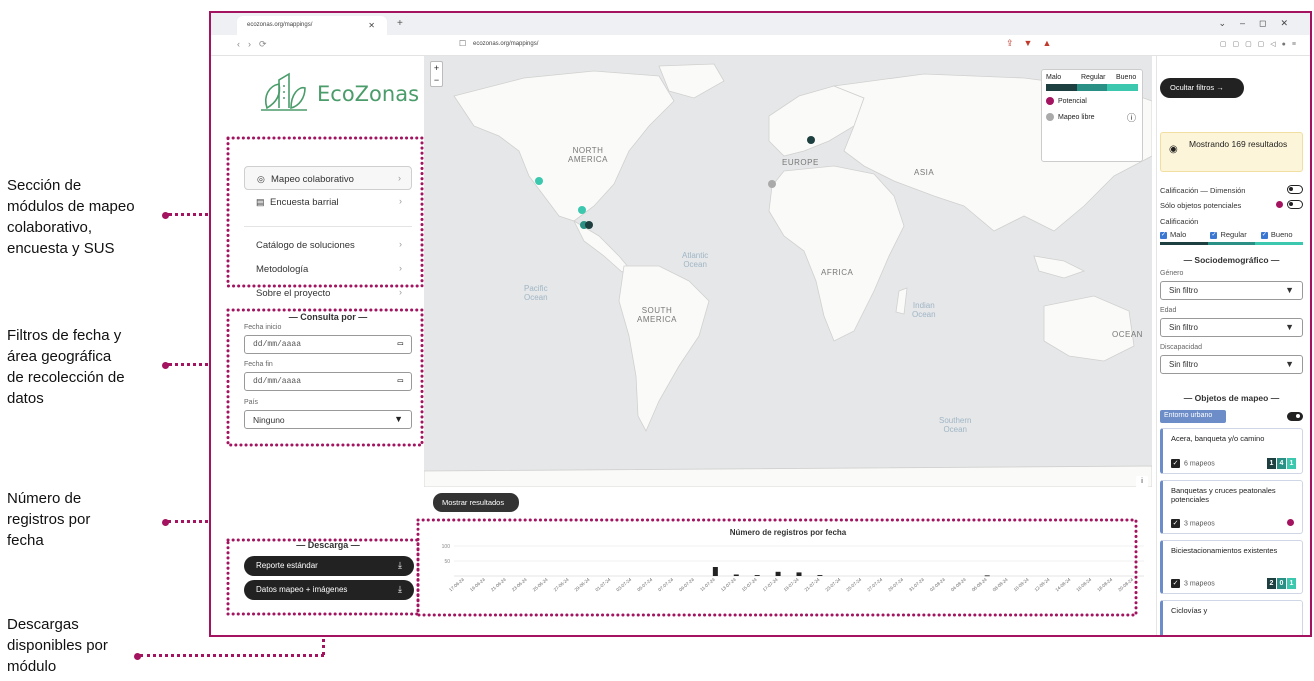 The height and width of the screenshot is (681, 1314). I want to click on grade-checkboxes: ✓ Malo ✓ Regular ✓ Bueno, so click(1226, 234).